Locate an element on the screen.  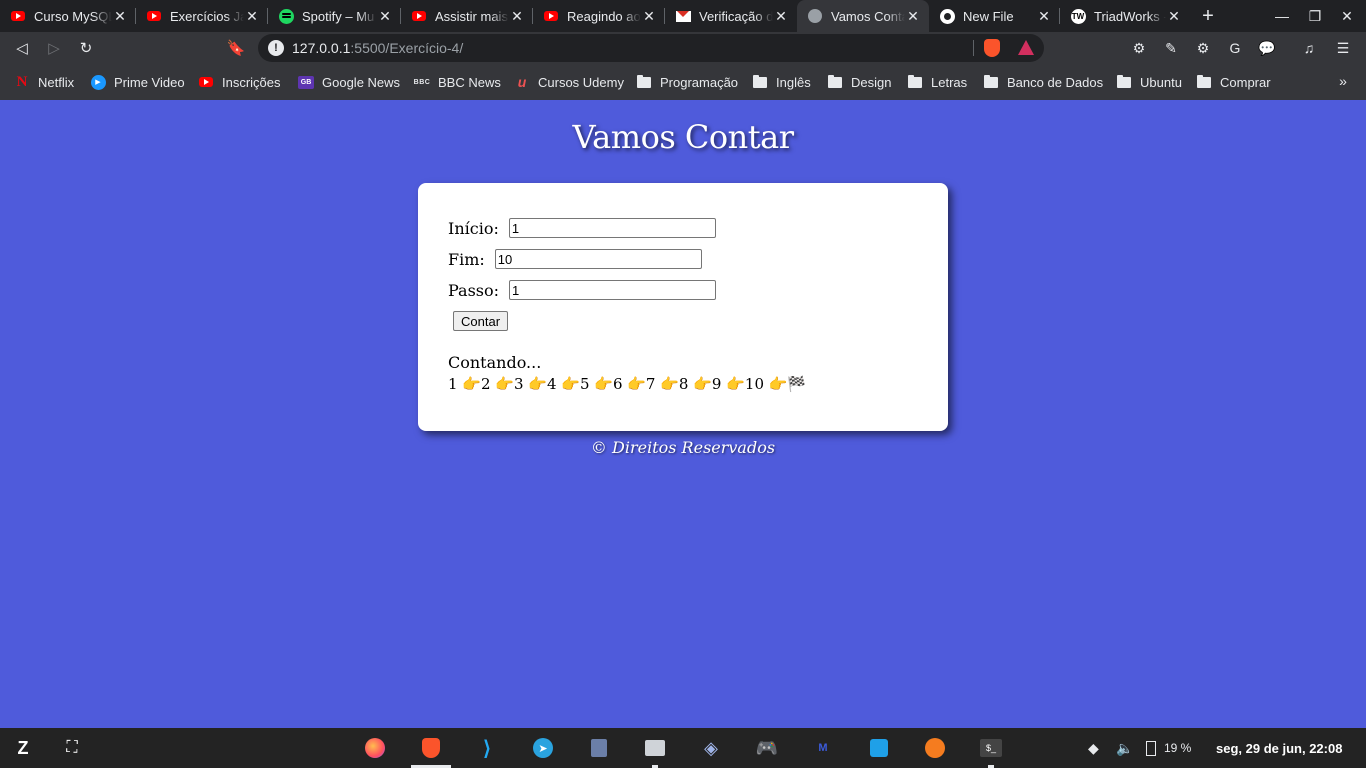
bookmark-programacao: Programação is located at coordinates (687, 82).